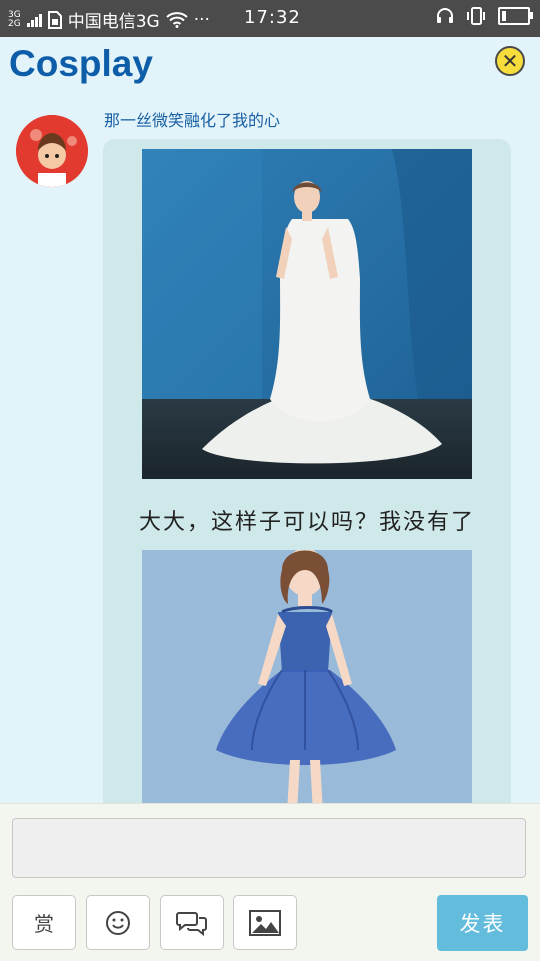 The height and width of the screenshot is (961, 540). I want to click on close-icon: ✕, so click(510, 61).